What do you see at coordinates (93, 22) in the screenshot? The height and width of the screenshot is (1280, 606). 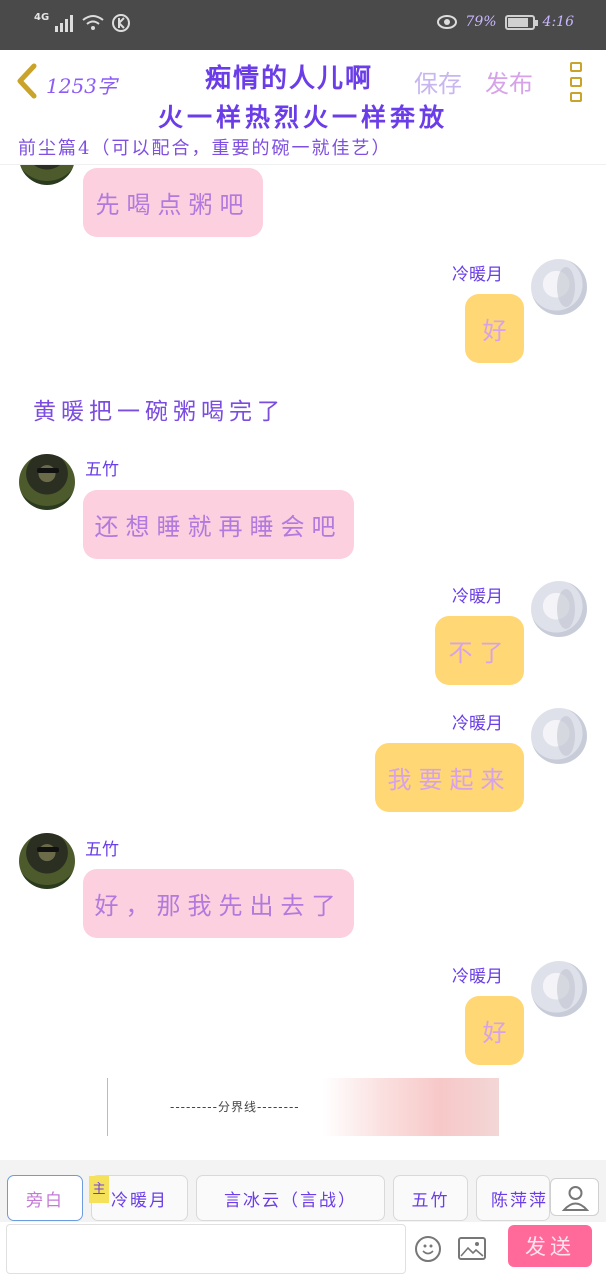 I see `wifi-icon` at bounding box center [93, 22].